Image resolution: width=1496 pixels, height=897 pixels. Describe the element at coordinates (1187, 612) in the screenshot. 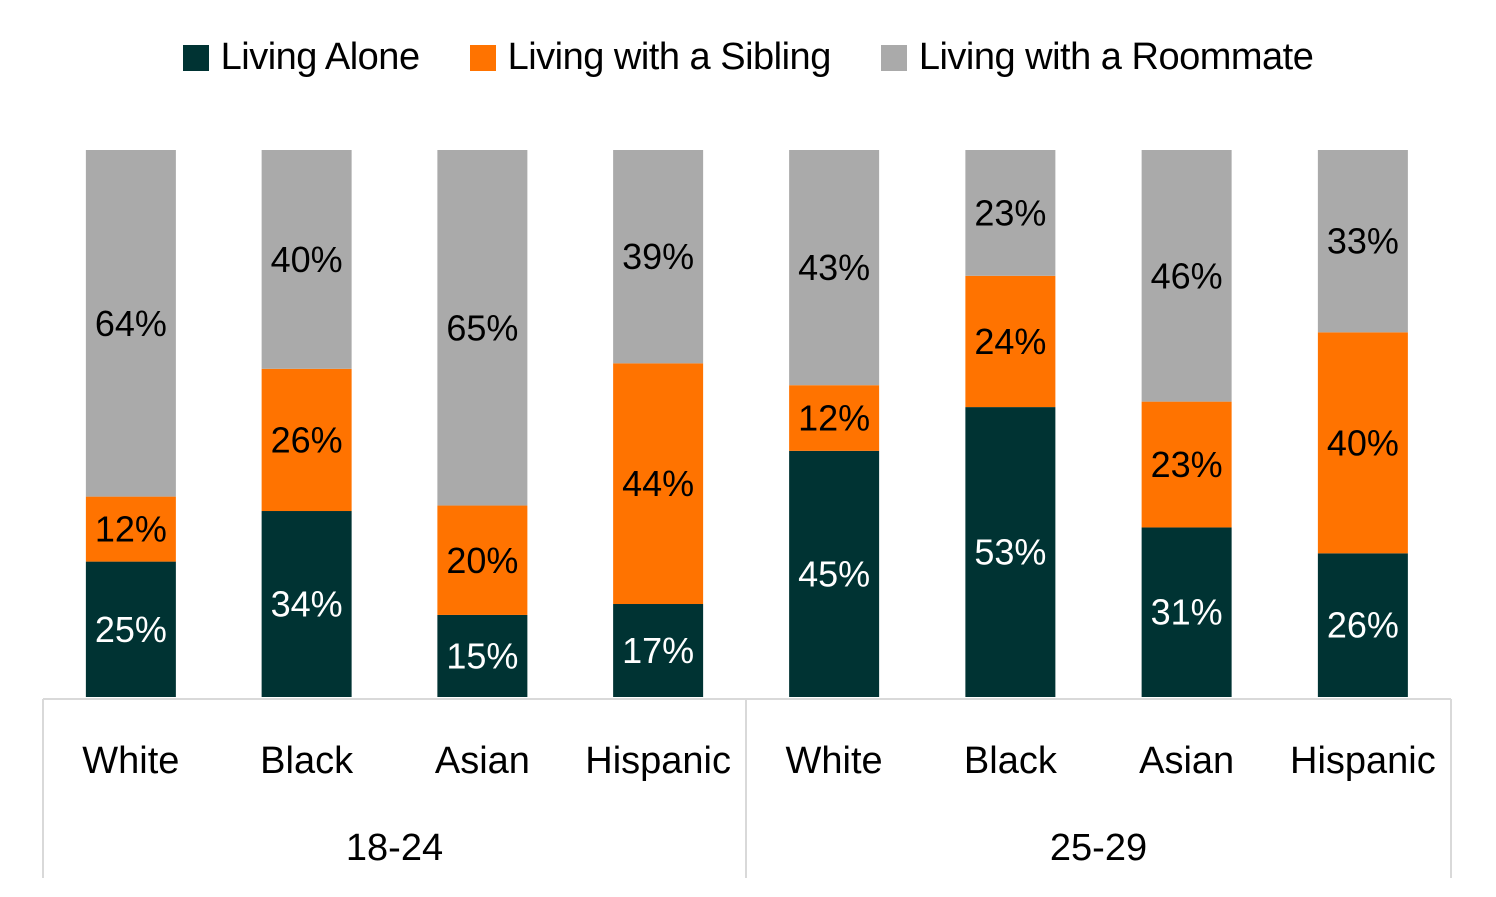

I see `data-label-living-alone: 31%` at that location.